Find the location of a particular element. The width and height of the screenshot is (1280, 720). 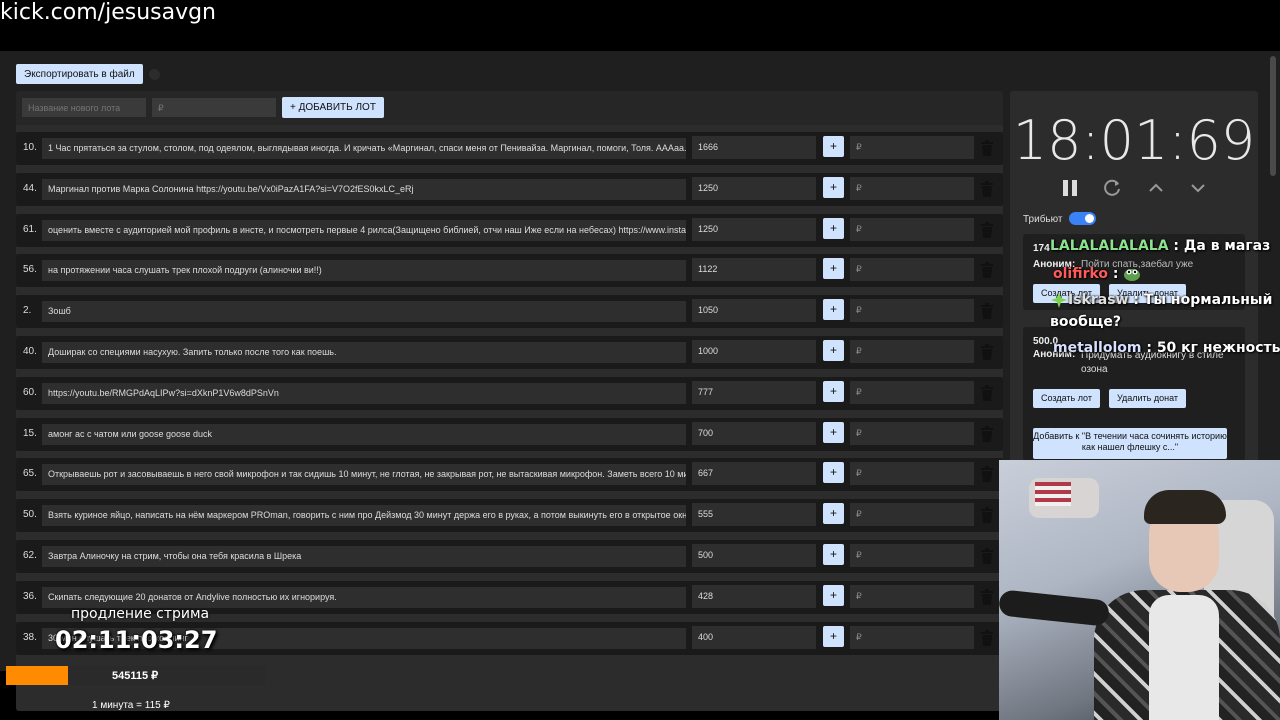

status-dot is located at coordinates (154, 74).